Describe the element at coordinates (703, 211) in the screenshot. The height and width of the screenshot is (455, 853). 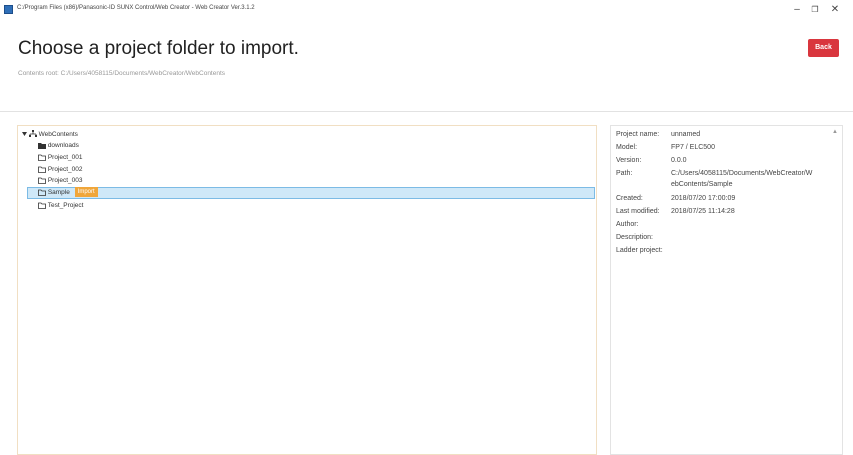
I see `last-modified-value: 2018/07/25 11:14:28` at that location.